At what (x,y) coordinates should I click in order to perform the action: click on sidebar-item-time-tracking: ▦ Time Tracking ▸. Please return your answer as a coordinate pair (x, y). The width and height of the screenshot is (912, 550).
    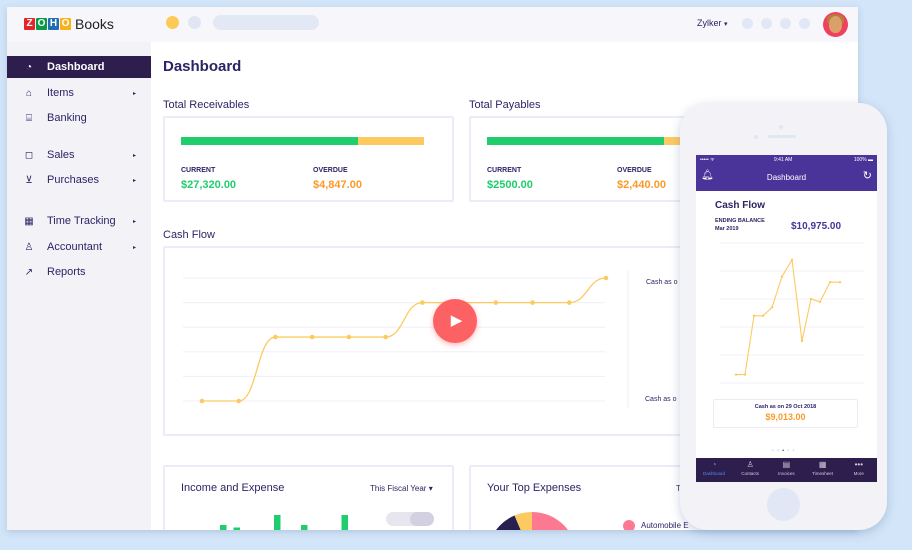
    Looking at the image, I should click on (79, 221).